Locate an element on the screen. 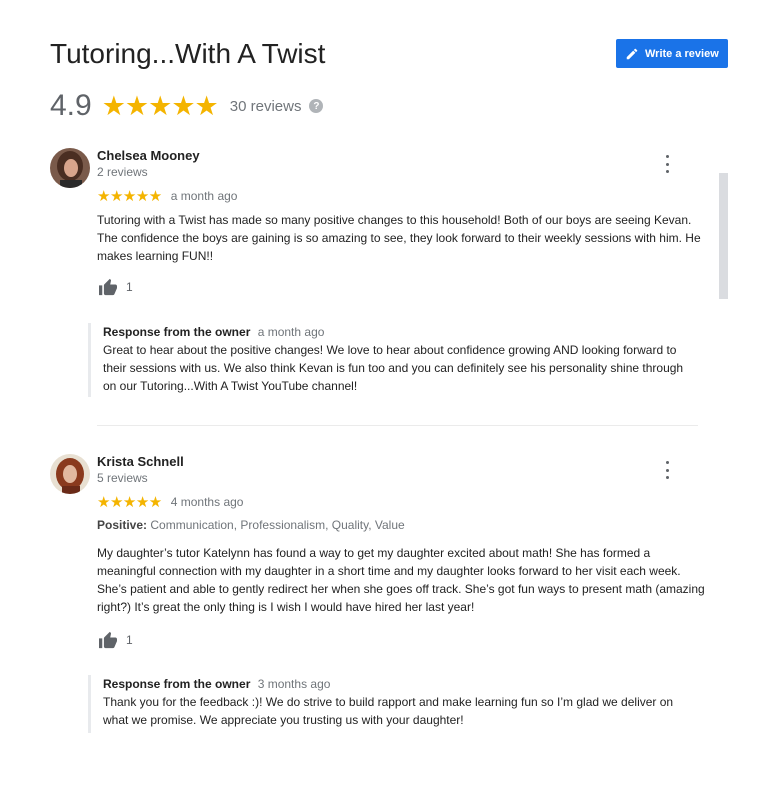  rating-summary: 4.9 ★★★★★ 30 reviews ? is located at coordinates (187, 106).